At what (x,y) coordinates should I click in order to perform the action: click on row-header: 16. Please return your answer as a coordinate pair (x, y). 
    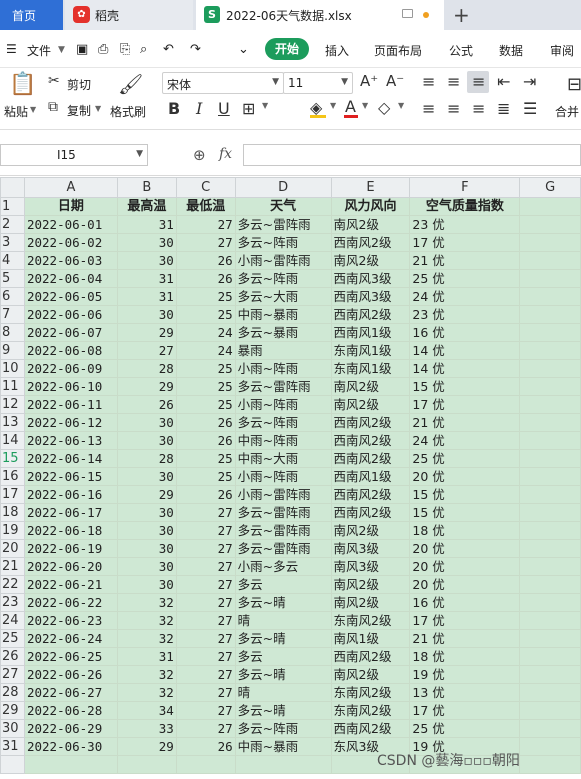
    Looking at the image, I should click on (12, 476).